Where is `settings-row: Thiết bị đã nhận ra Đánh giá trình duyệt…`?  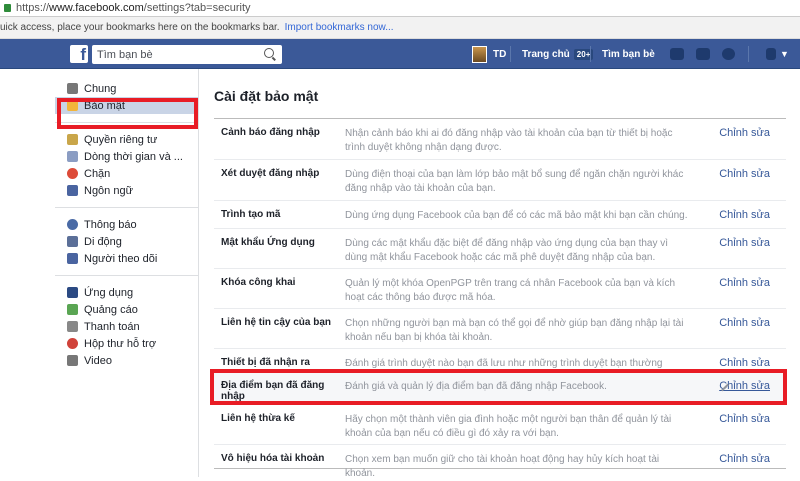
settings-row: Thiết bị đã nhận ra Đánh giá trình duyệt… is located at coordinates (500, 365).